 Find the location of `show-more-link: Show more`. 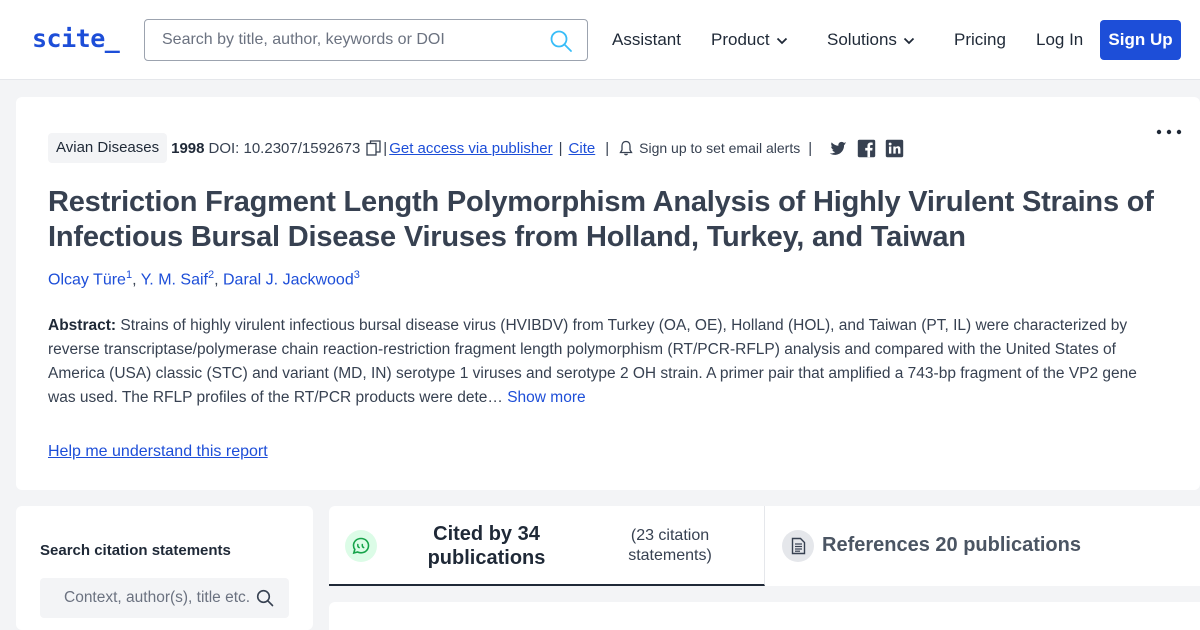

show-more-link: Show more is located at coordinates (546, 397).